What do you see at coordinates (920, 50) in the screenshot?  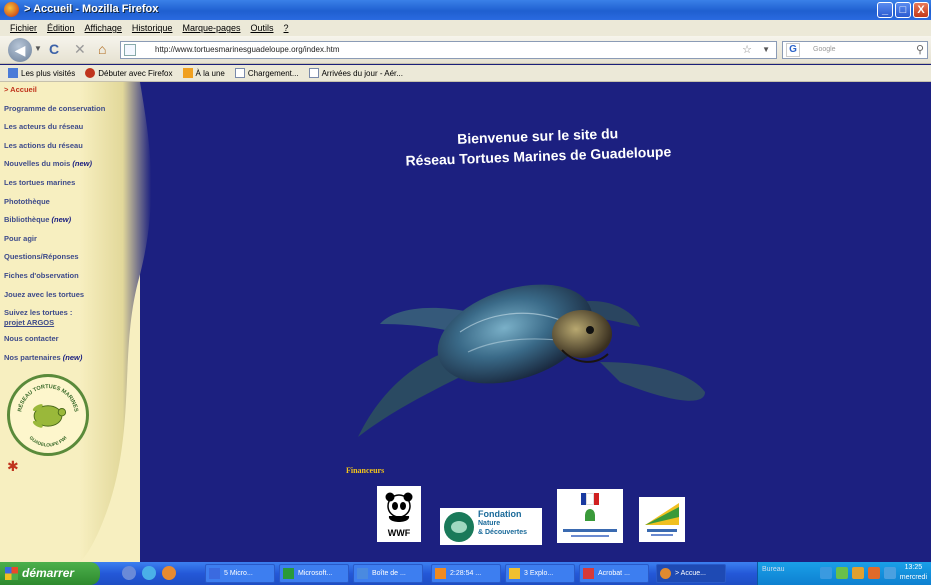 I see `search-icon: ⚲` at bounding box center [920, 50].